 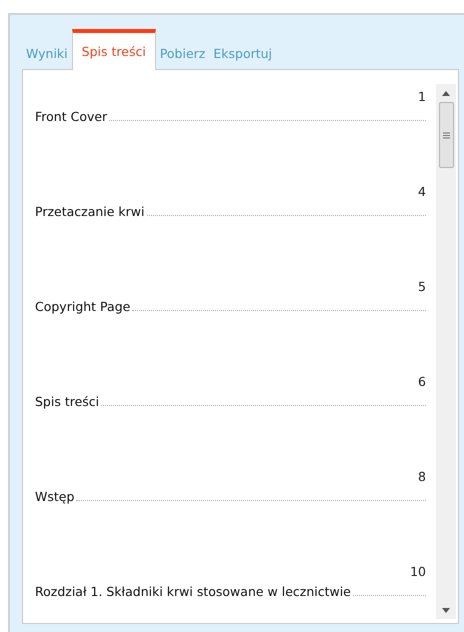 I want to click on page-number: 5, so click(x=422, y=286).